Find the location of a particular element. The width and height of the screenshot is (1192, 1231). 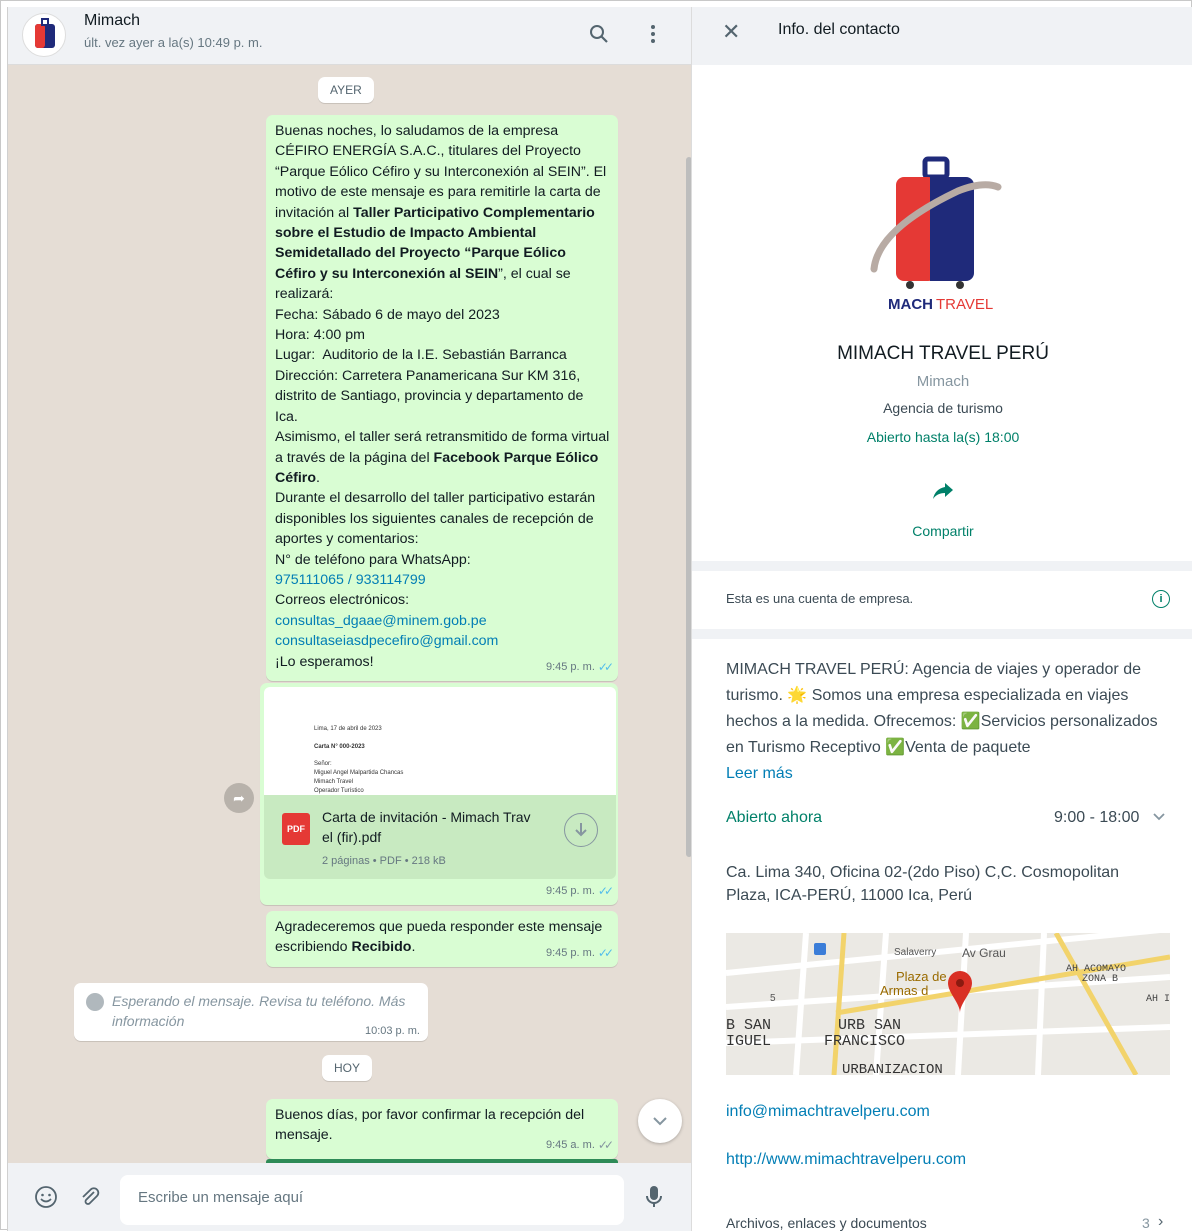

contact-avatar is located at coordinates (44, 35).